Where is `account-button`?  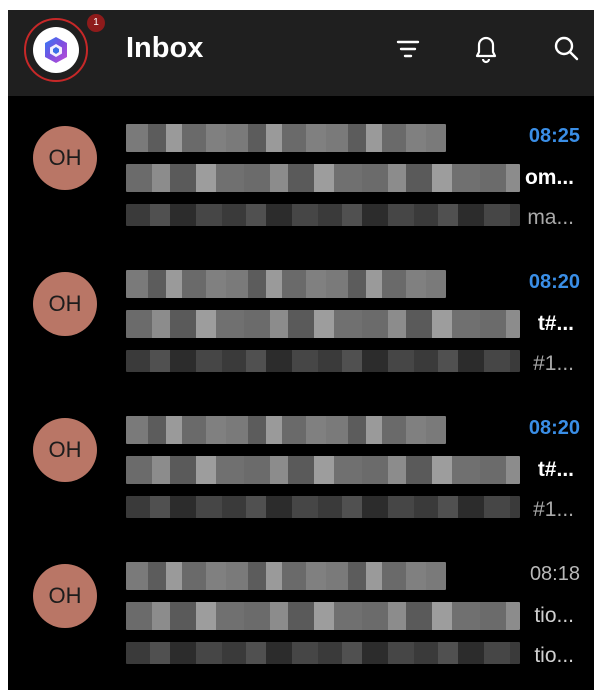
account-button is located at coordinates (56, 50).